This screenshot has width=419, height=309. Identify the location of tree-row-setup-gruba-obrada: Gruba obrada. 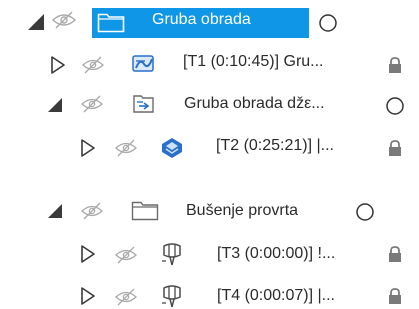
(209, 21).